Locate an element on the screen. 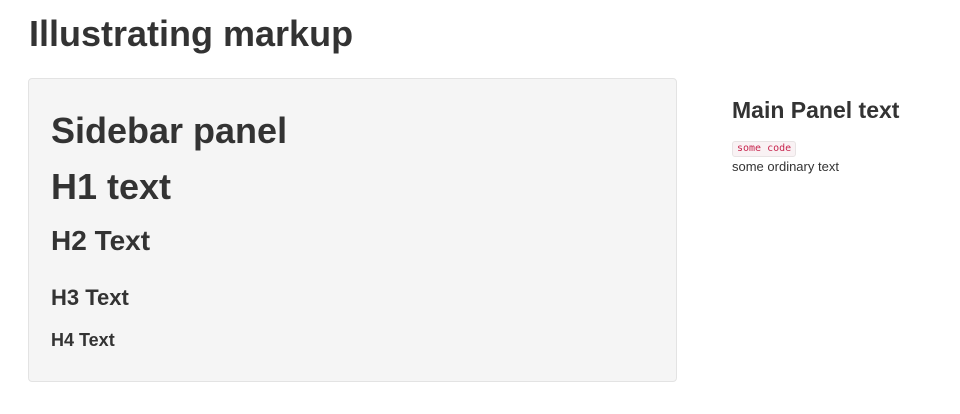  sidebar-heading: Sidebar panel is located at coordinates (169, 130).